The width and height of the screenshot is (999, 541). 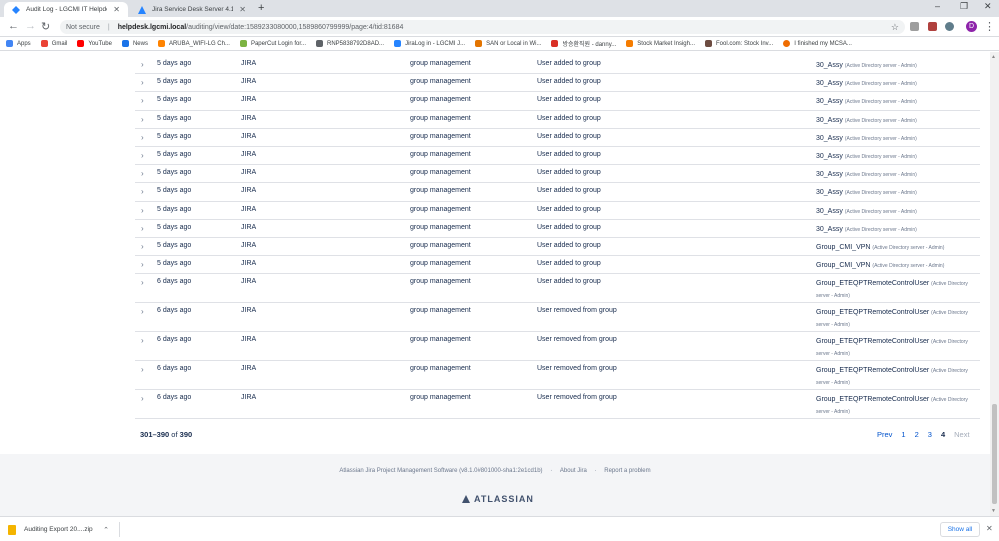 I want to click on summary-cell: User added to group, so click(x=569, y=173).